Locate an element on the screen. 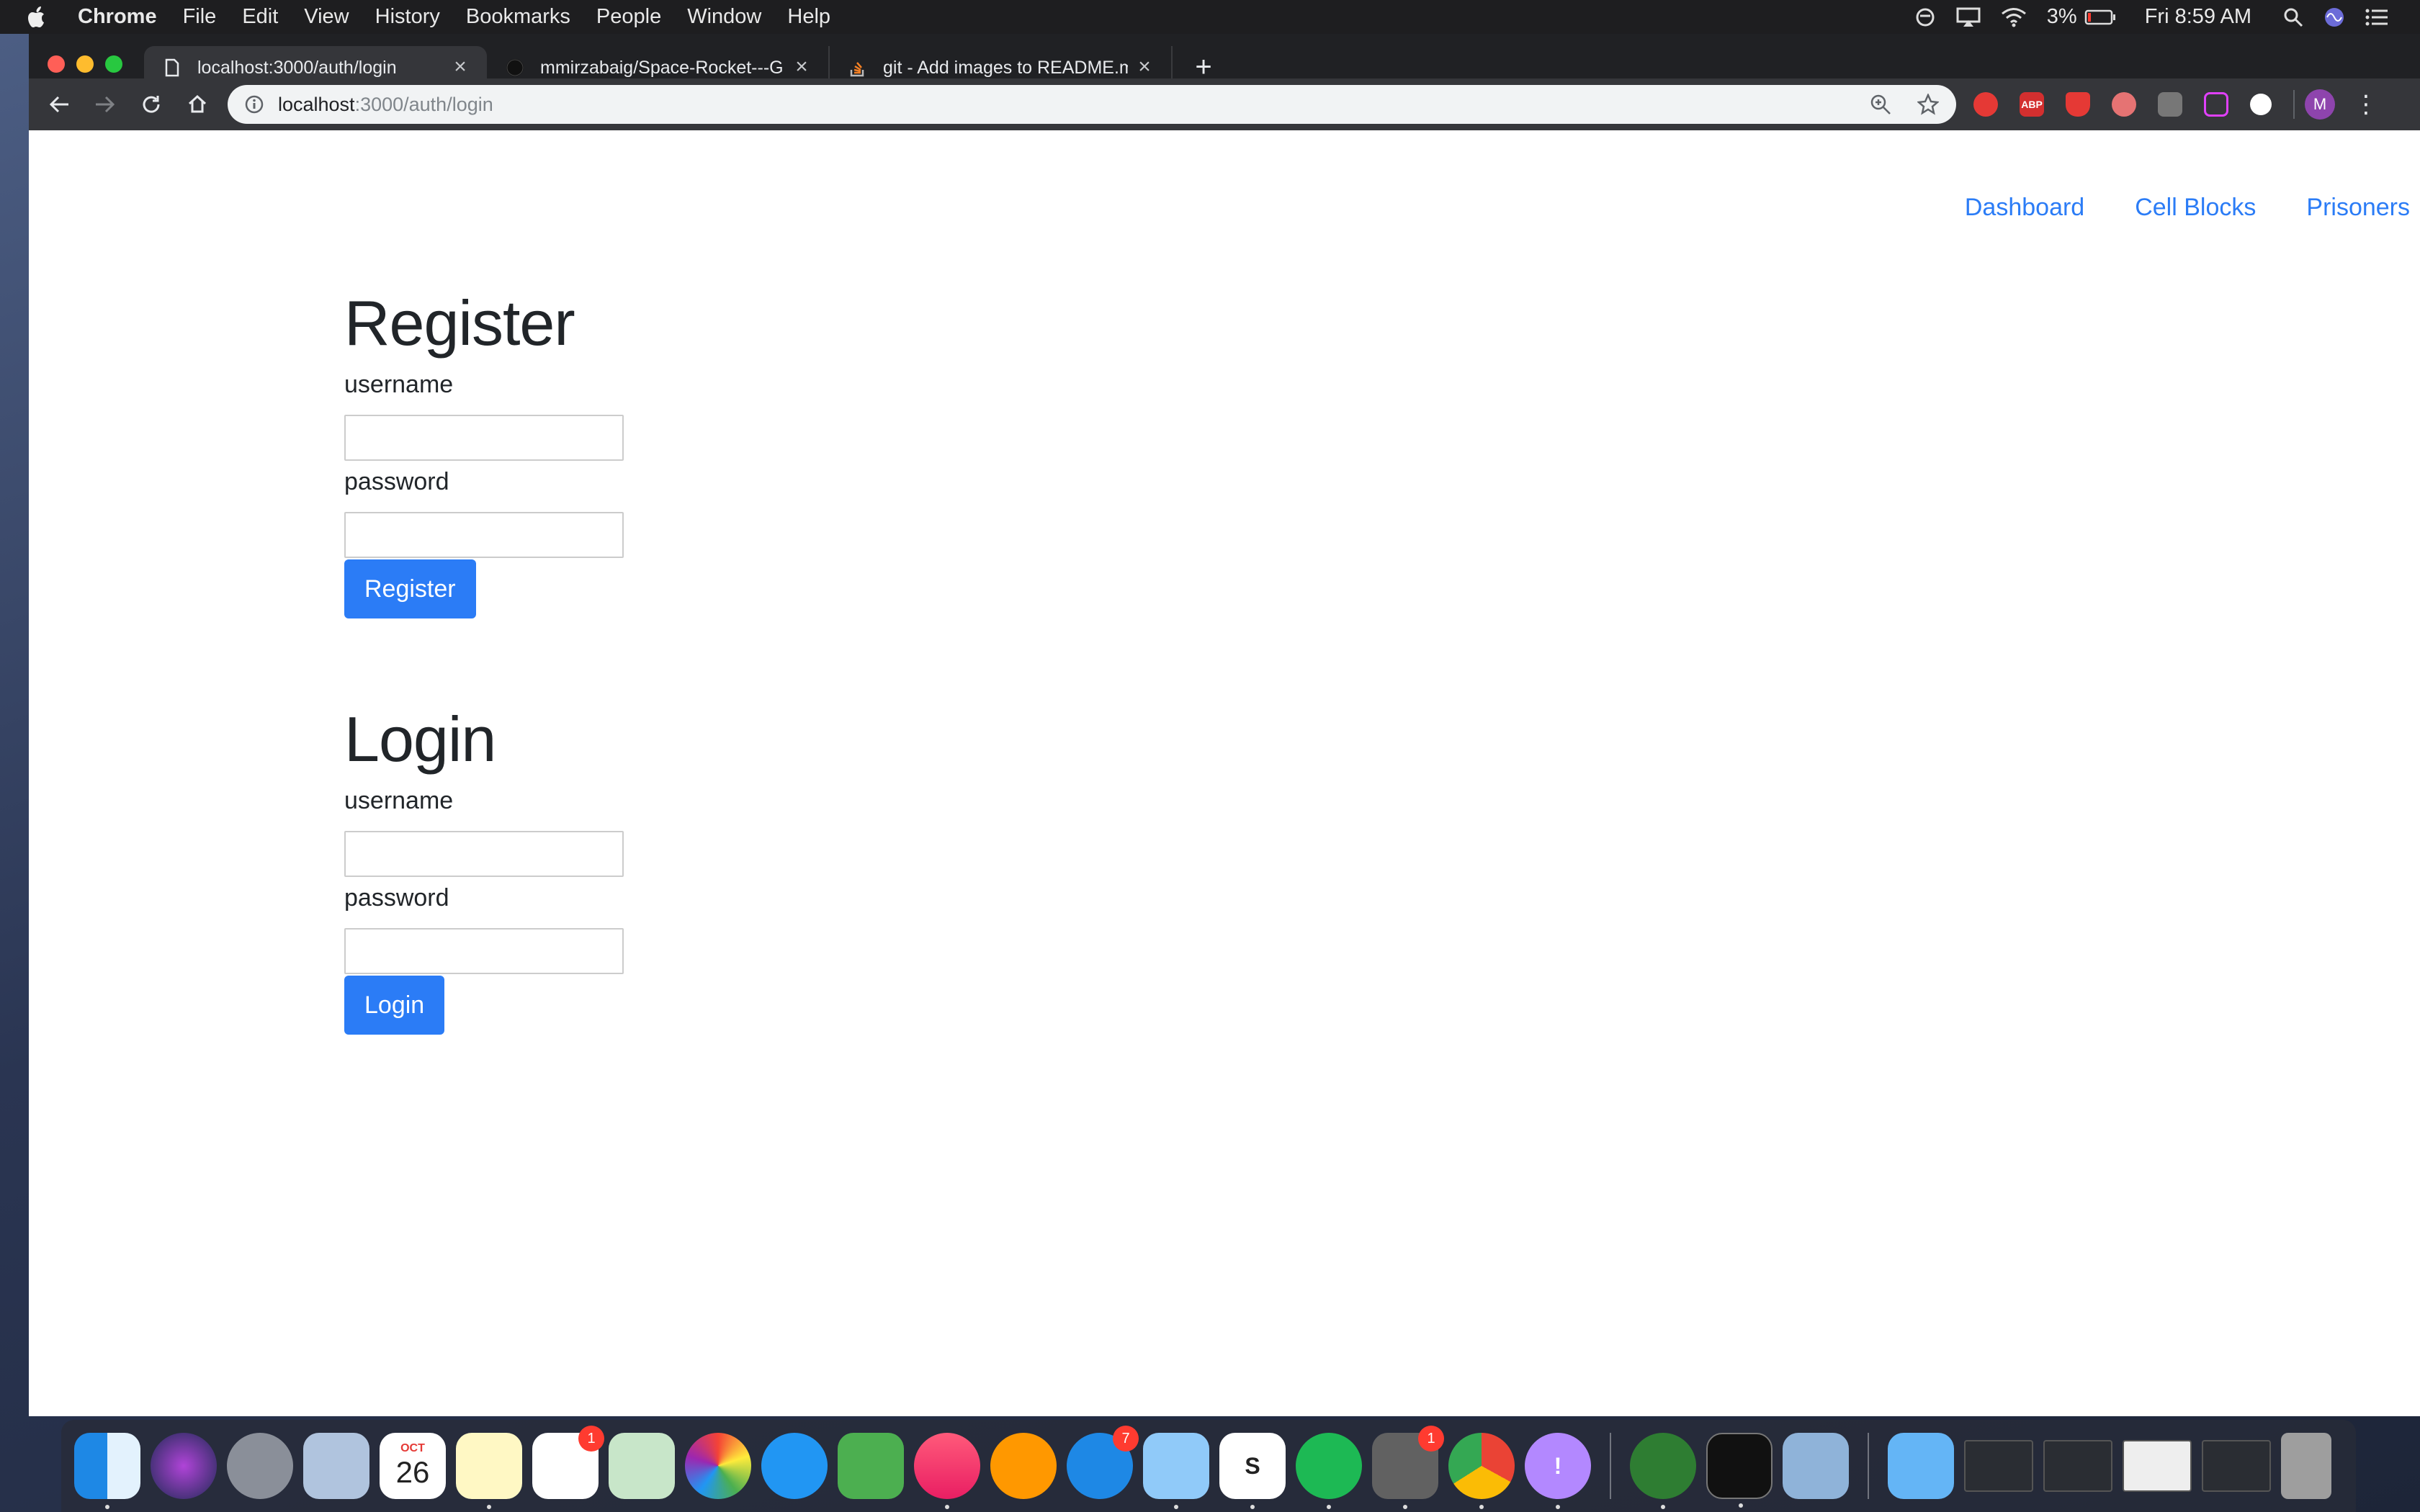 Image resolution: width=2420 pixels, height=1512 pixels. top-navigation: Dashboard Cell Blocks Prisoners is located at coordinates (2162, 208).